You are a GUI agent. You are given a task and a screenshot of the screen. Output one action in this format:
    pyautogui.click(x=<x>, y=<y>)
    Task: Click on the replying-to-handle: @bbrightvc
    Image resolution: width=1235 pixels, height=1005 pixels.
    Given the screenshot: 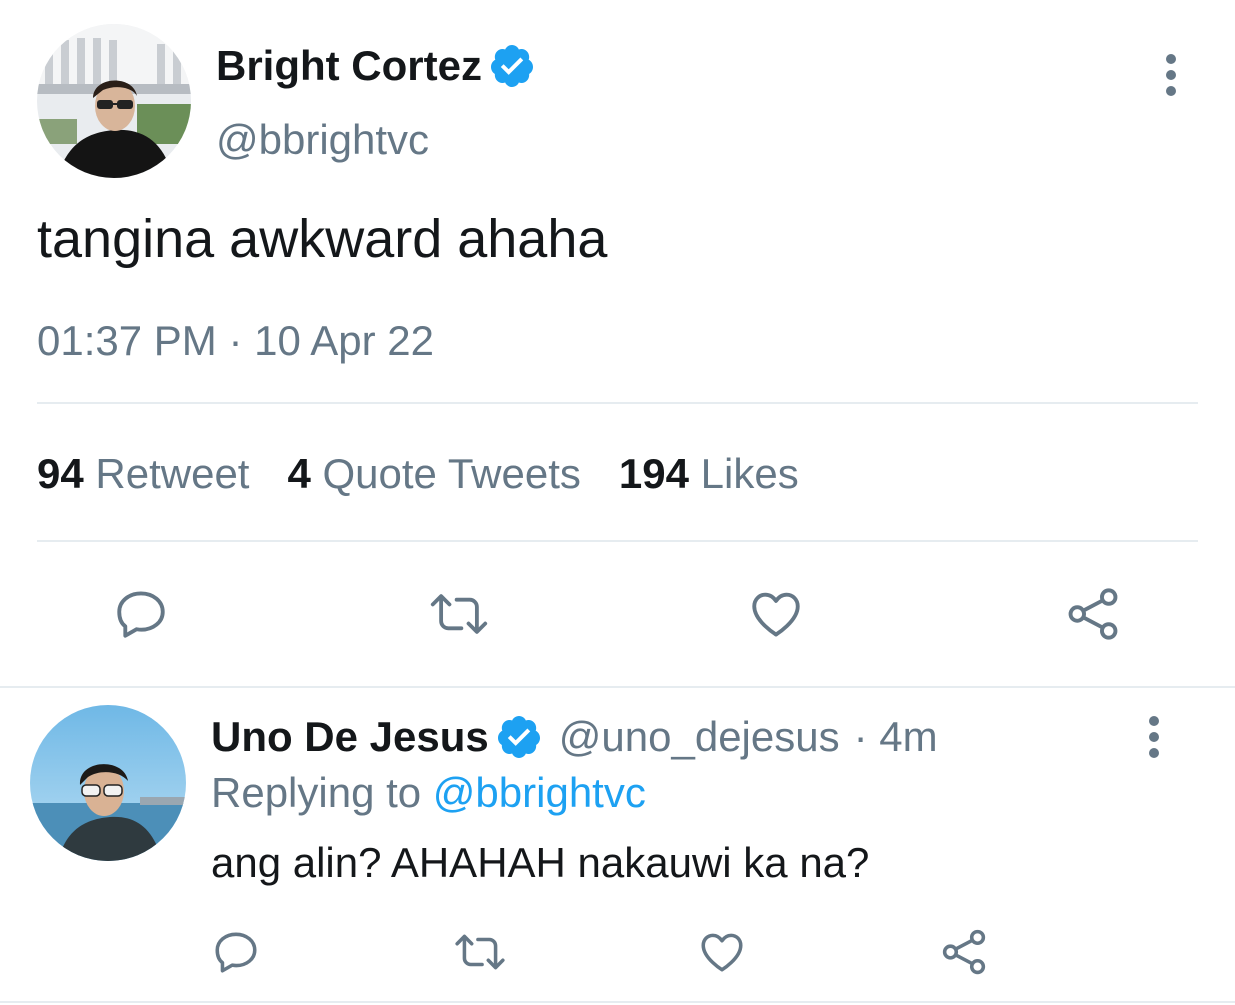 What is the action you would take?
    pyautogui.click(x=539, y=792)
    